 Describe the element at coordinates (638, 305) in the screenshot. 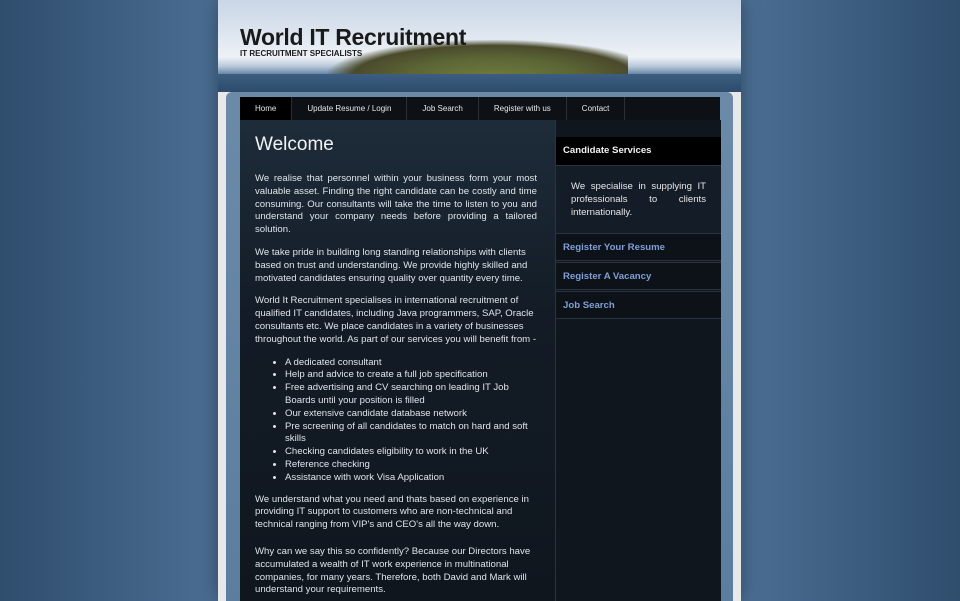

I see `sidebar-link-job-search: Job Search` at that location.